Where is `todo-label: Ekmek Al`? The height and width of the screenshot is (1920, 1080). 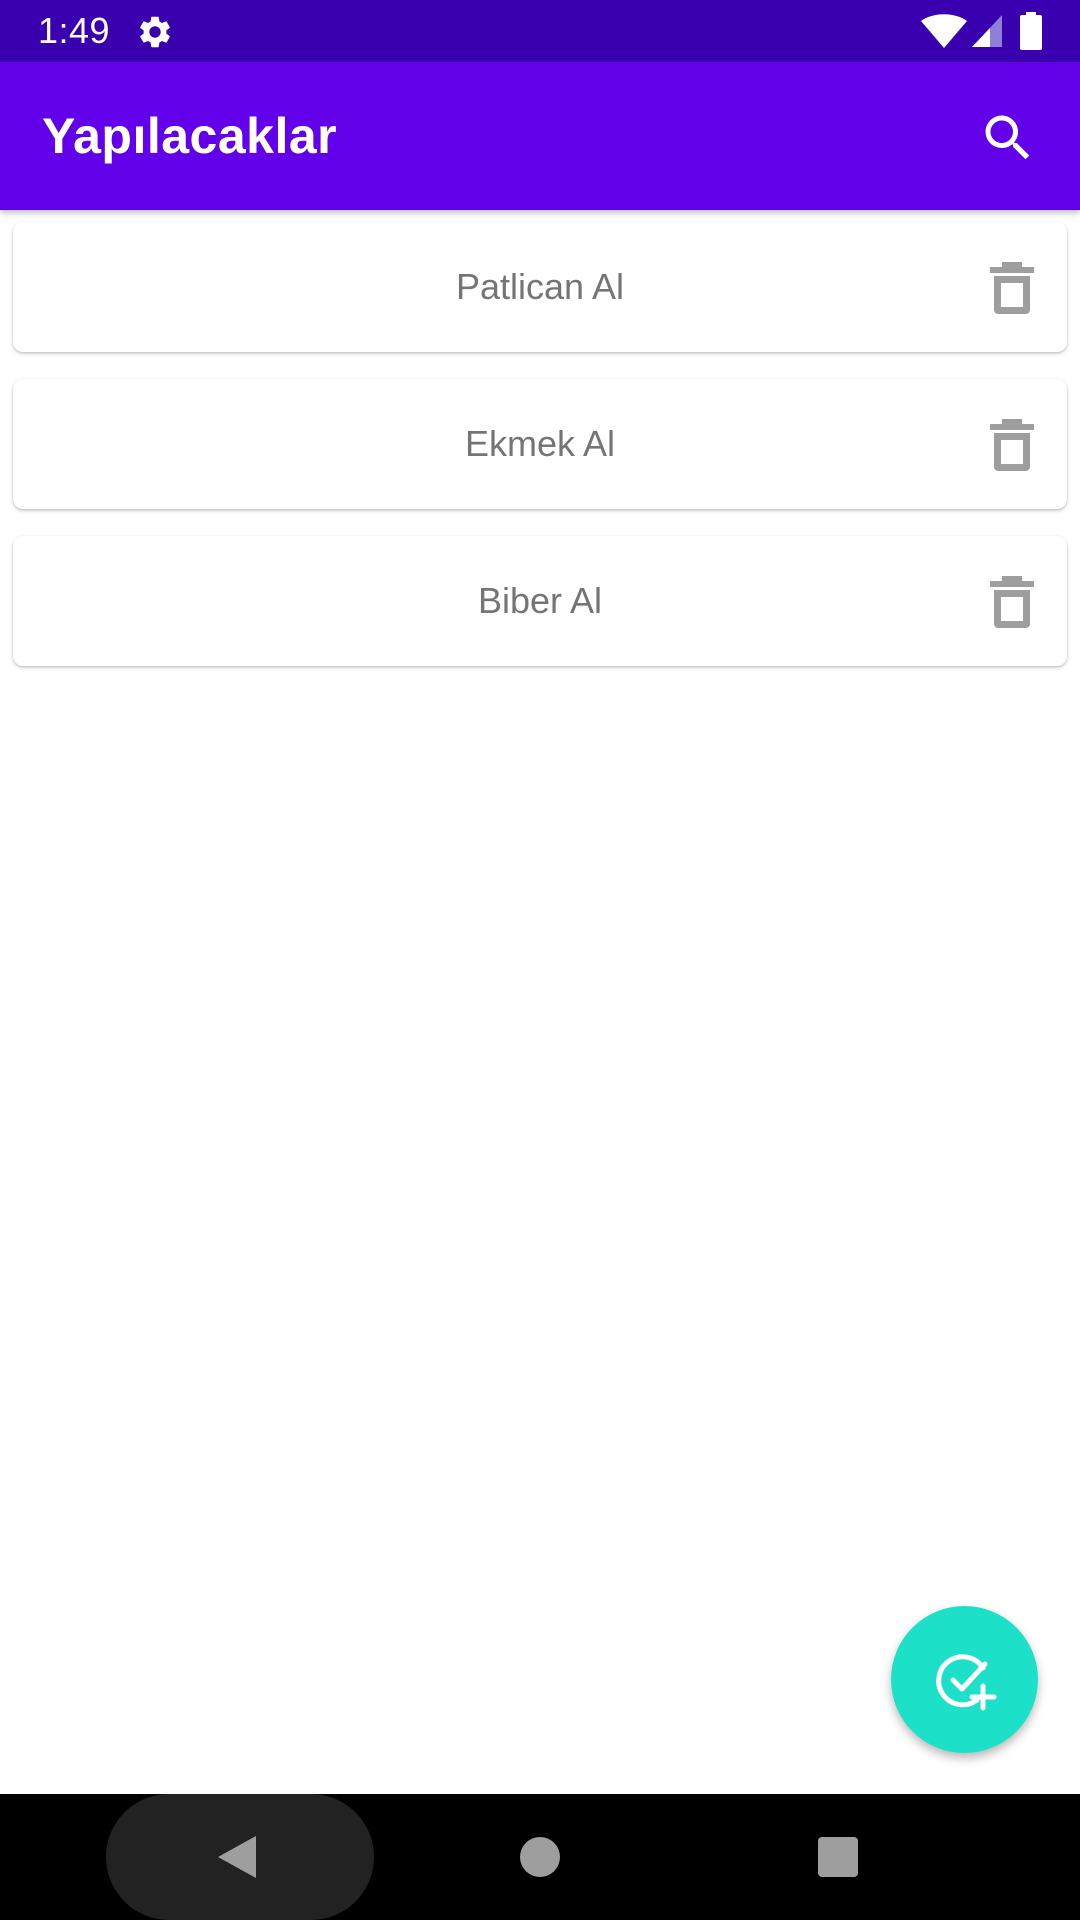
todo-label: Ekmek Al is located at coordinates (540, 443).